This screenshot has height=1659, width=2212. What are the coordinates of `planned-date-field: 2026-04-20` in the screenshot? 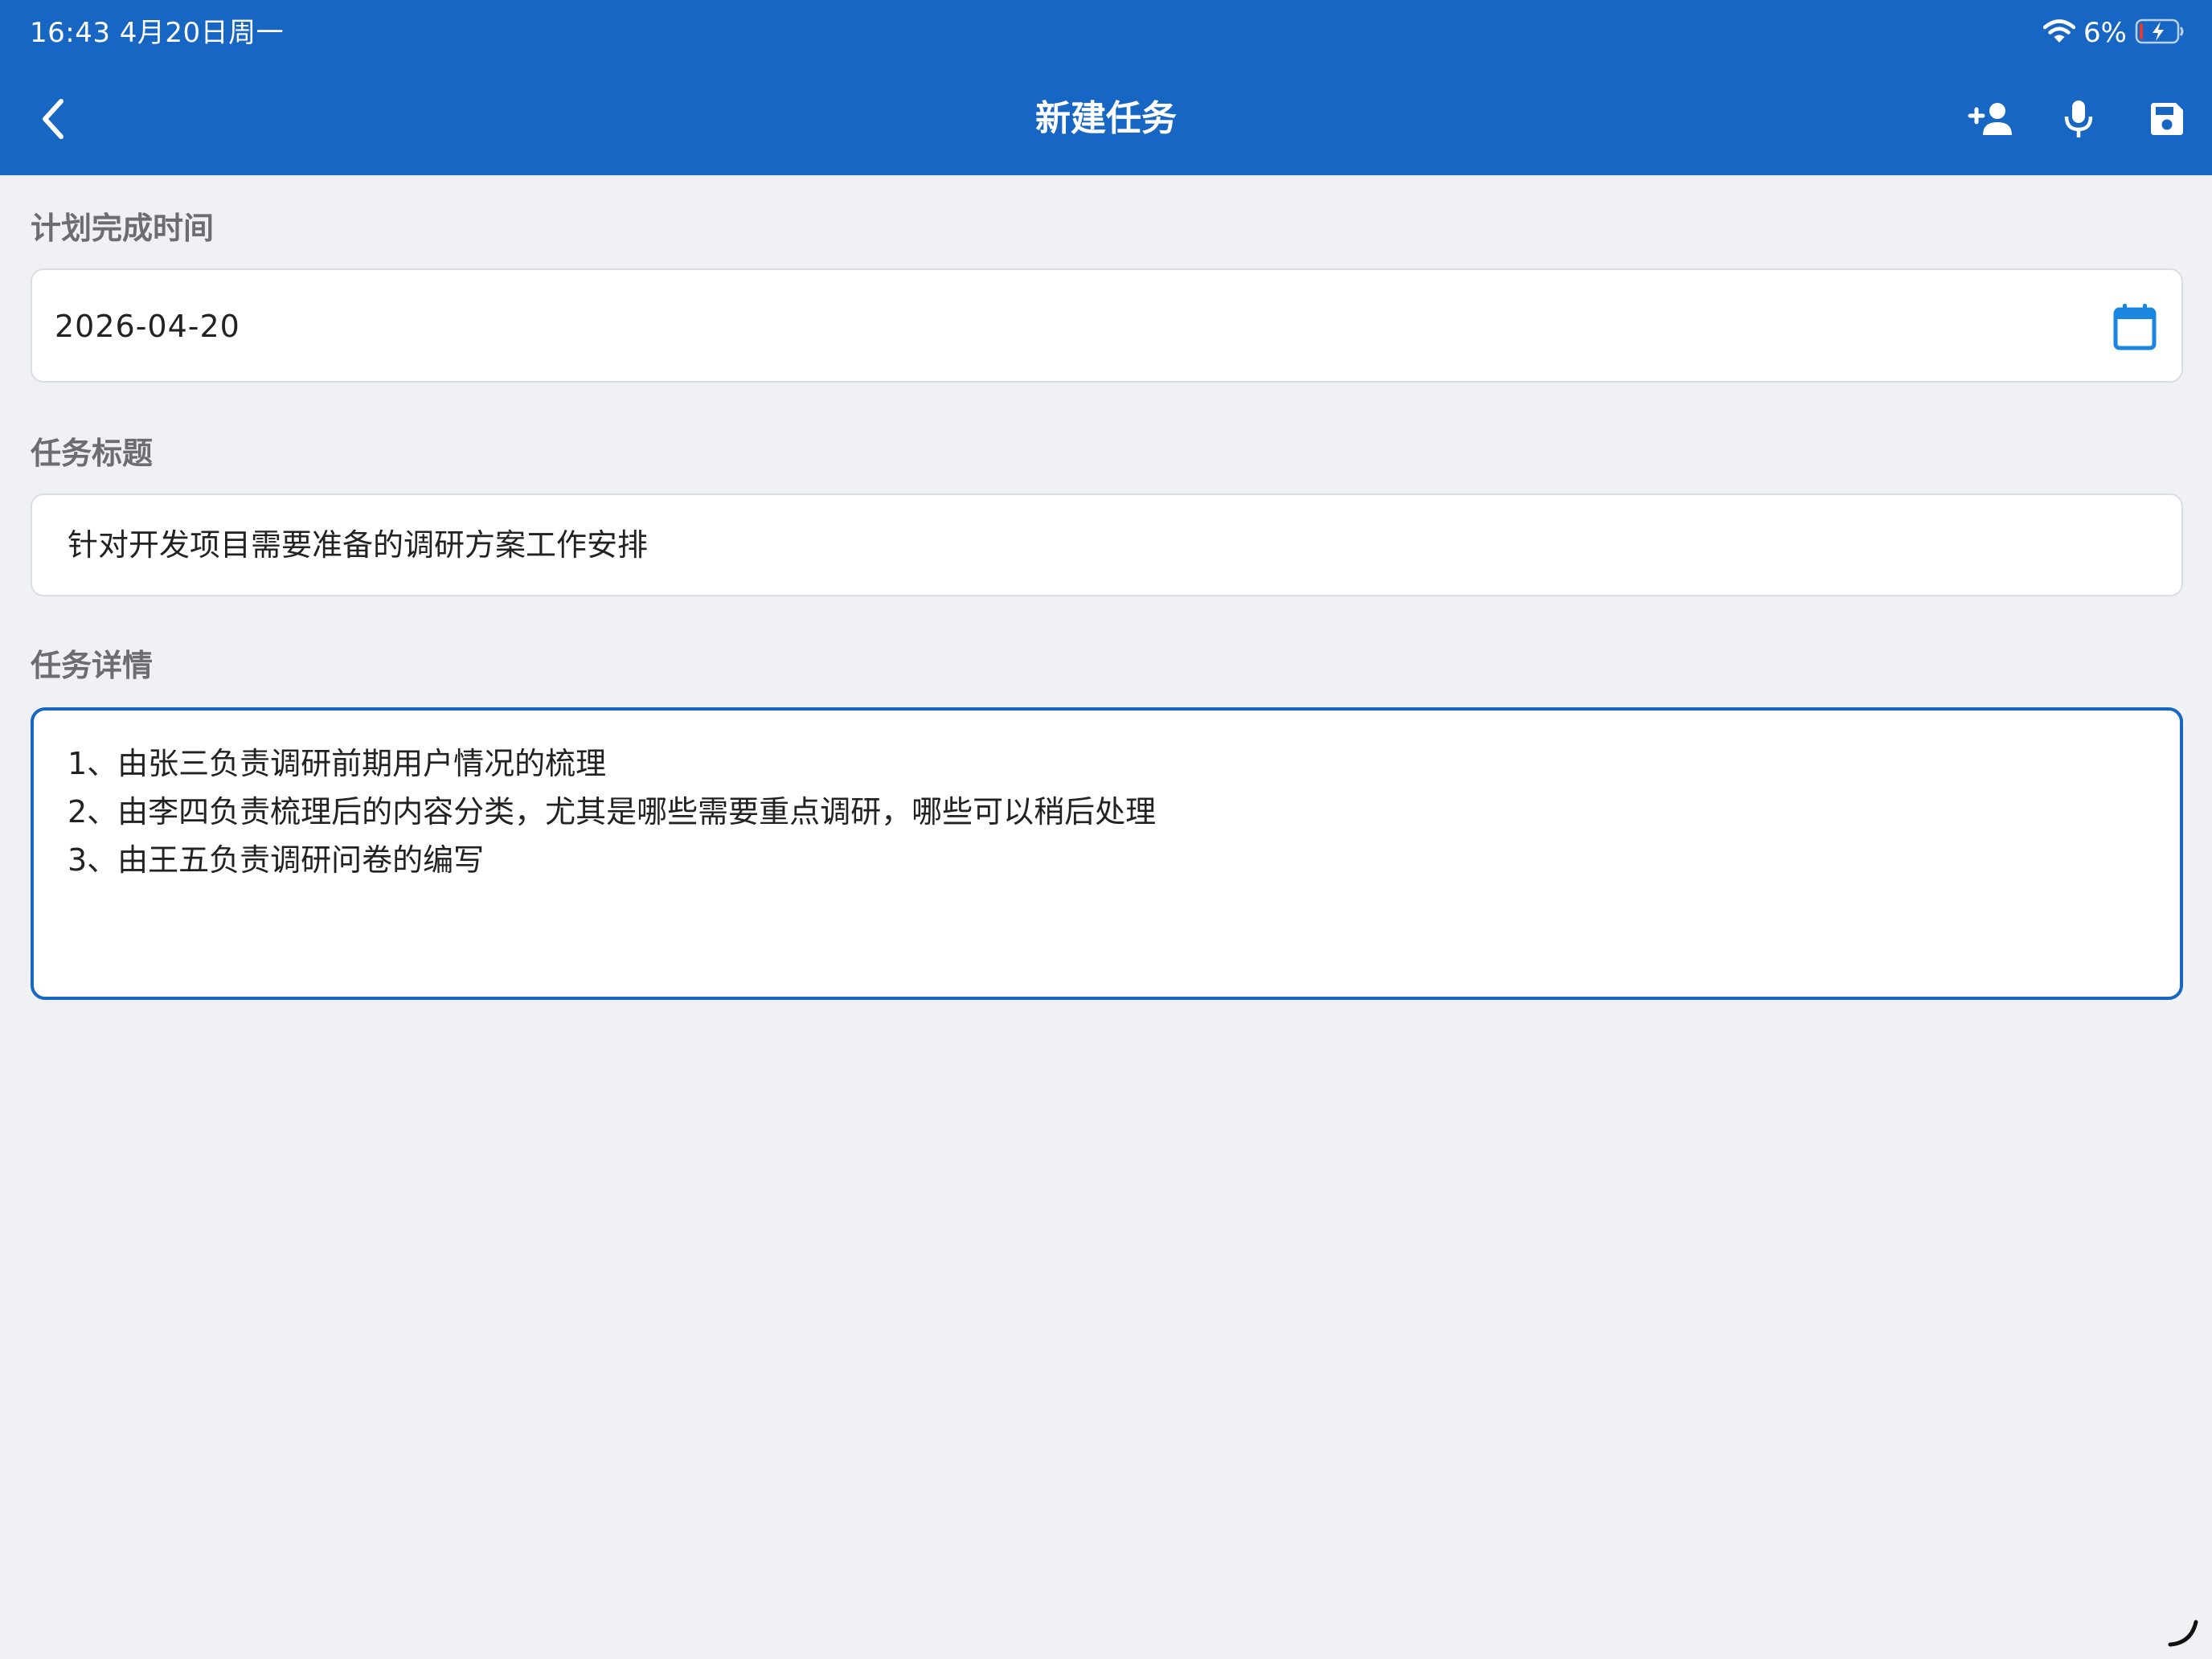 It's located at (1107, 325).